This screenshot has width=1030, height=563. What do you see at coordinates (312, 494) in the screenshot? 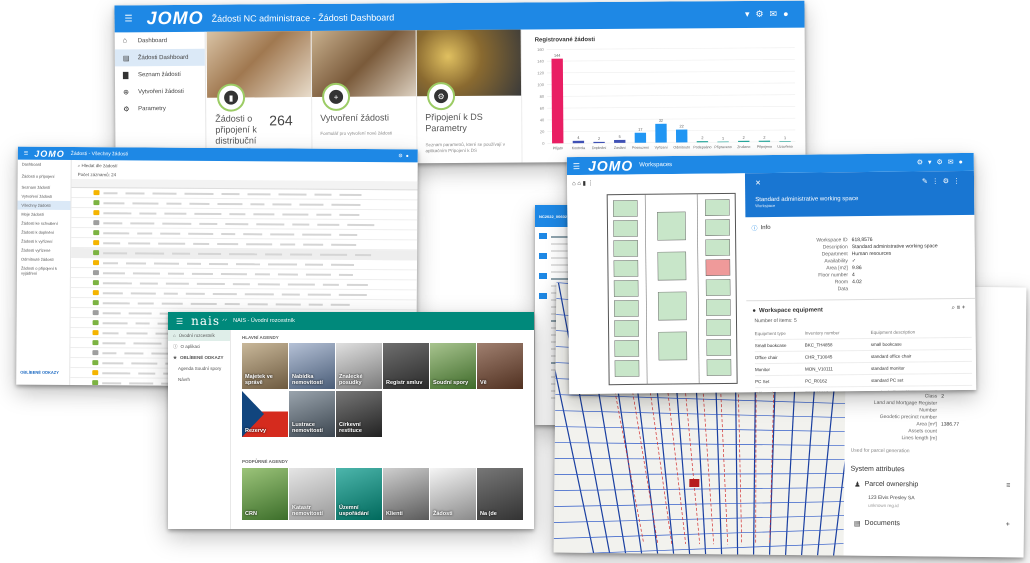
I see `support-tile: Katastr nemovitostí` at bounding box center [312, 494].